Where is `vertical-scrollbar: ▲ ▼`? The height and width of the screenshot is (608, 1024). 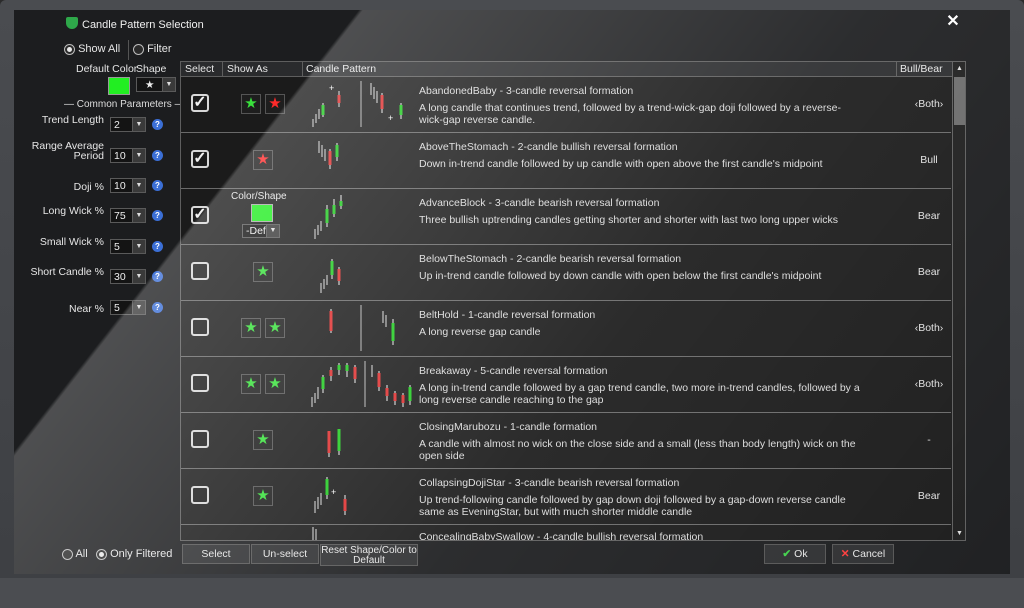 vertical-scrollbar: ▲ ▼ is located at coordinates (958, 301).